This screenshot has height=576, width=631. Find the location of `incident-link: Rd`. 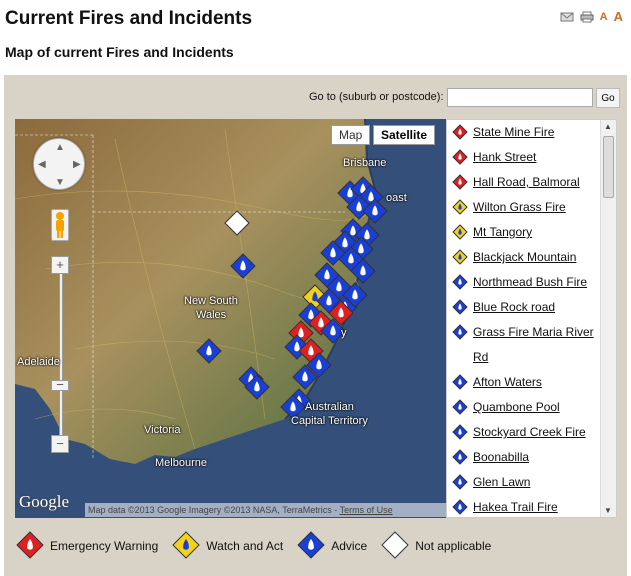

incident-link: Rd is located at coordinates (480, 357).